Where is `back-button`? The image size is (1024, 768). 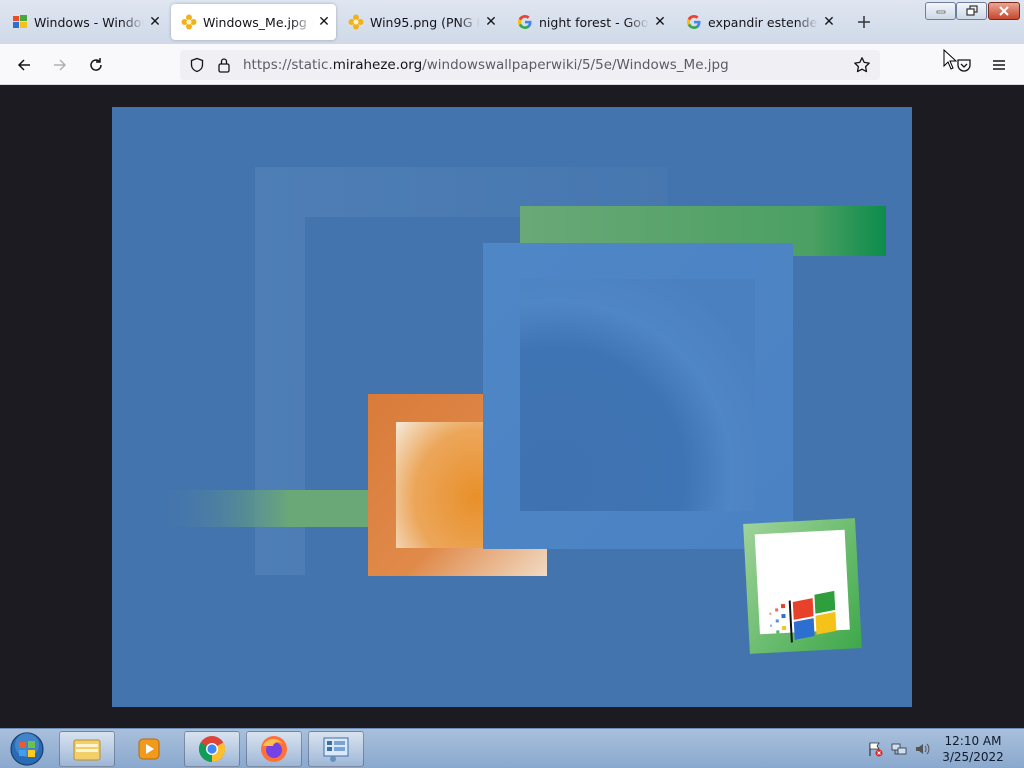
back-button is located at coordinates (24, 65).